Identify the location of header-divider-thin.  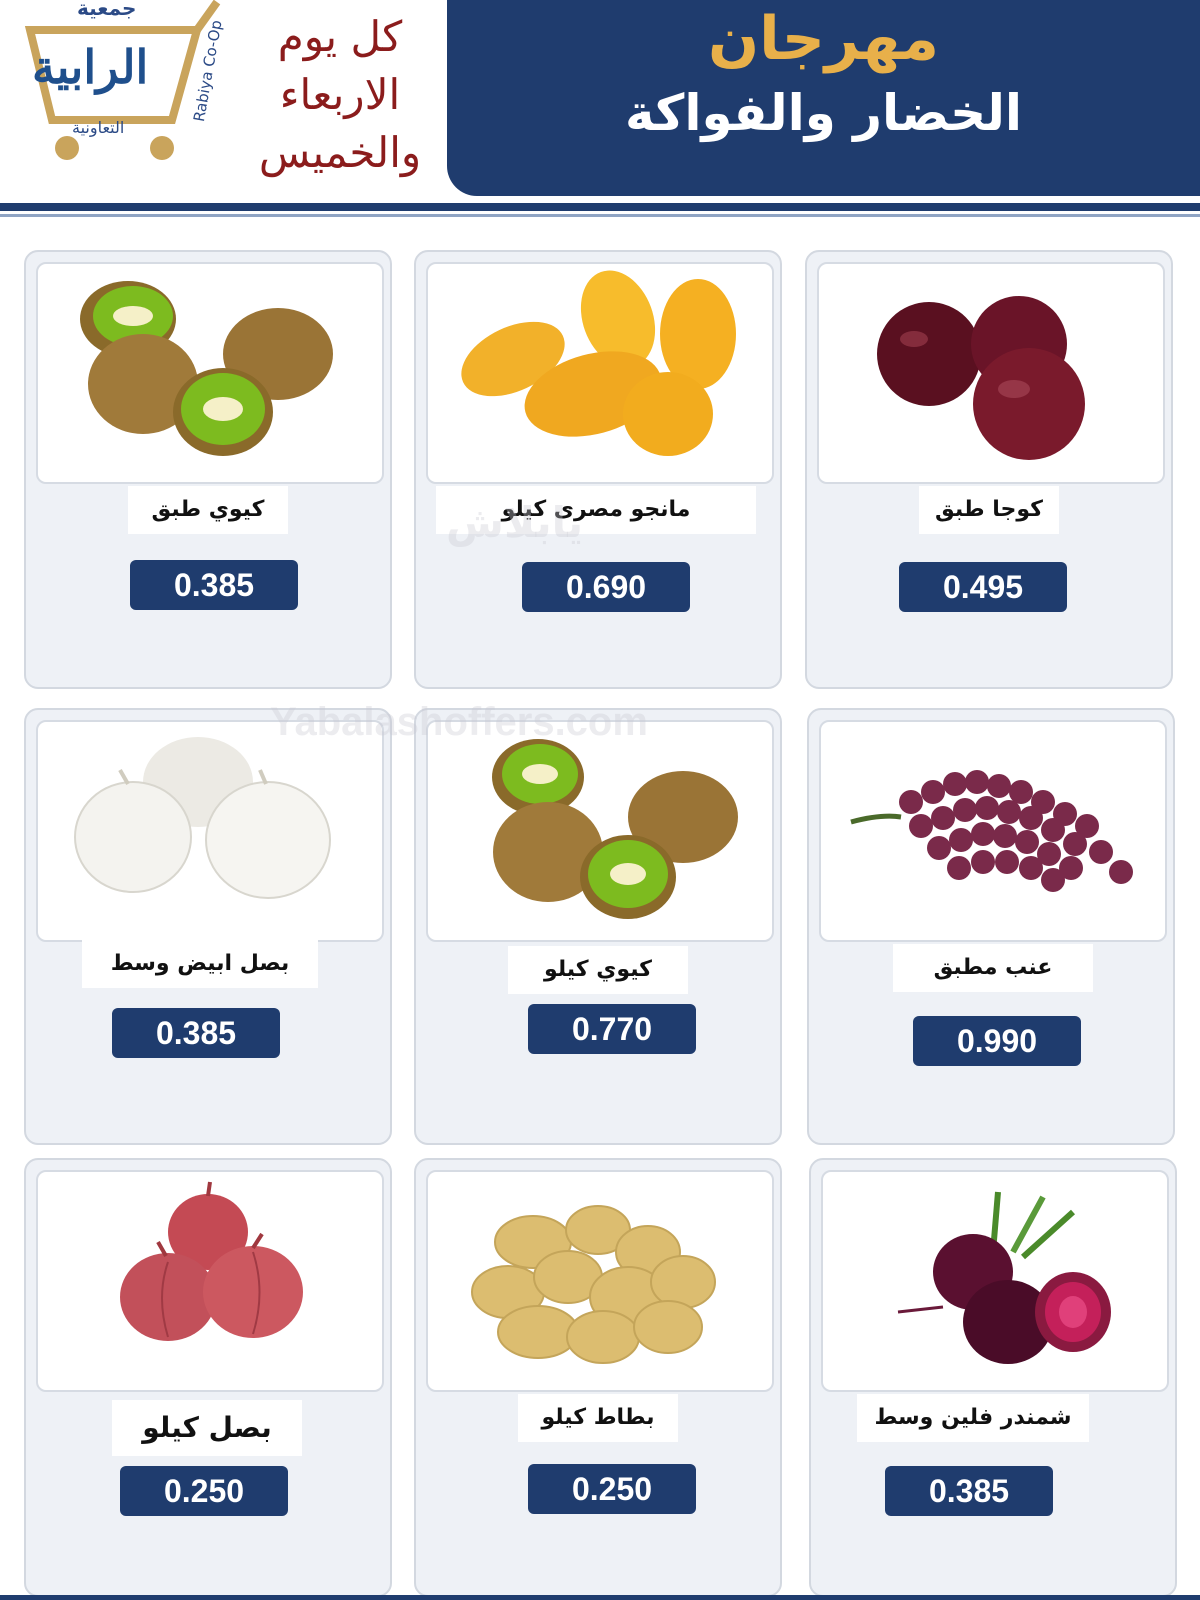
(600, 215).